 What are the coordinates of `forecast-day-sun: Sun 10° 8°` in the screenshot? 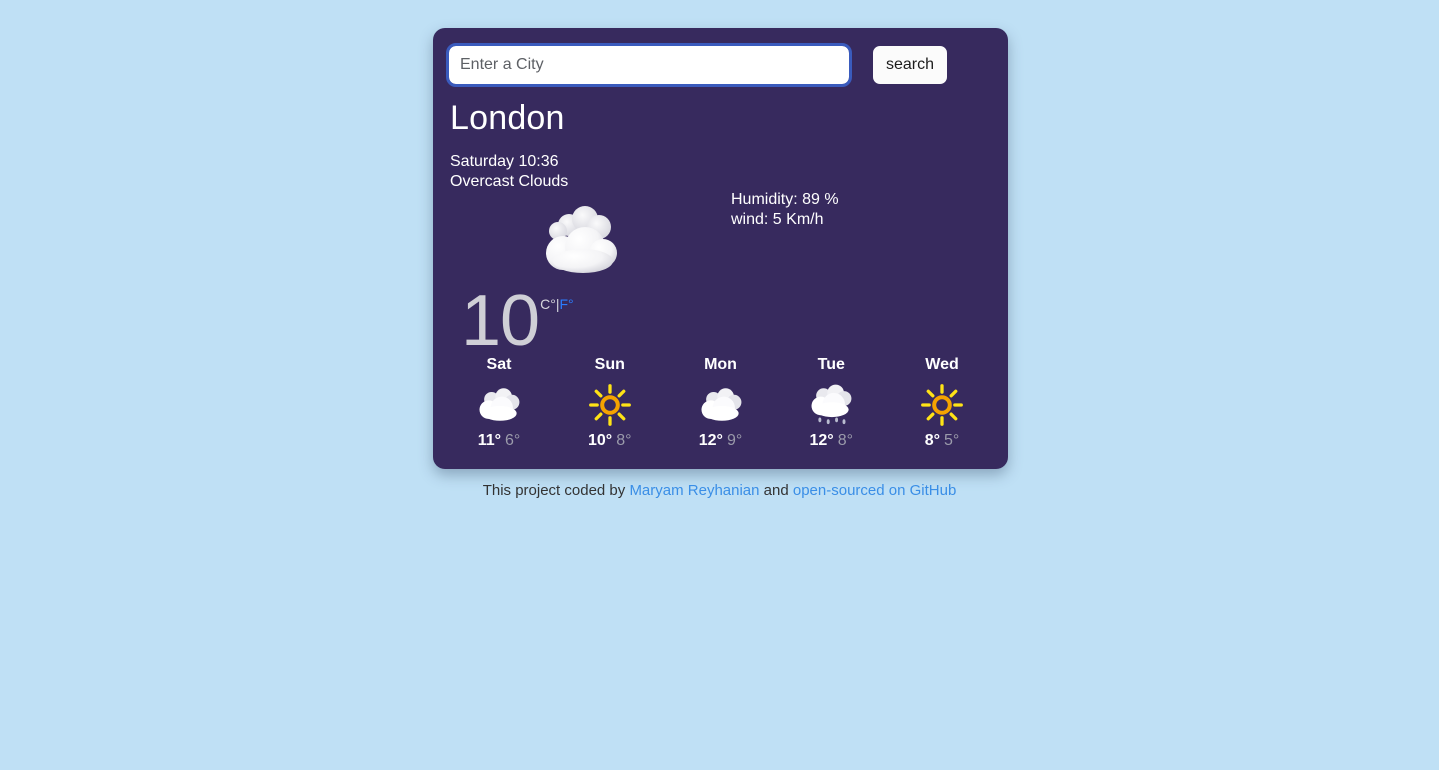 It's located at (610, 403).